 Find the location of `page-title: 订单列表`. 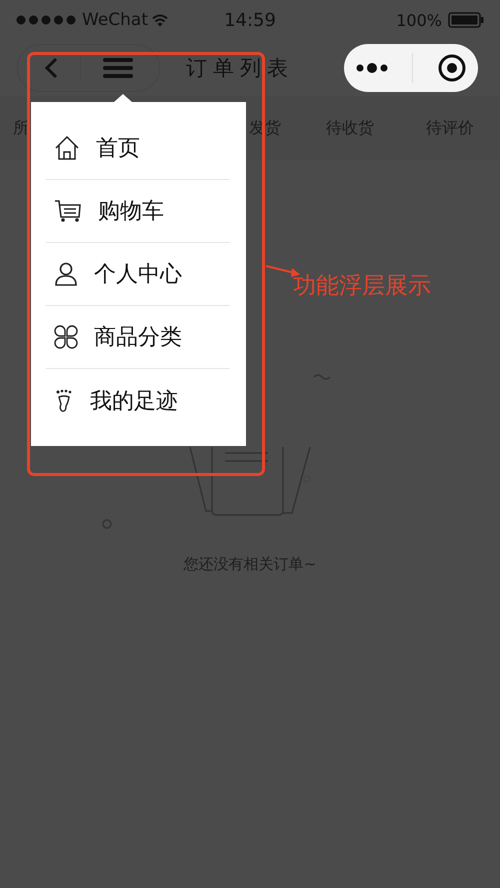

page-title: 订单列表 is located at coordinates (240, 68).